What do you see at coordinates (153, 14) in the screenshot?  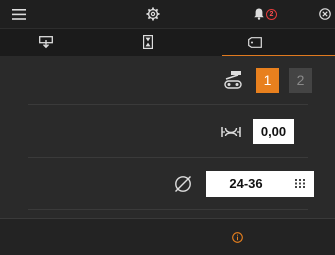 I see `gear-icon` at bounding box center [153, 14].